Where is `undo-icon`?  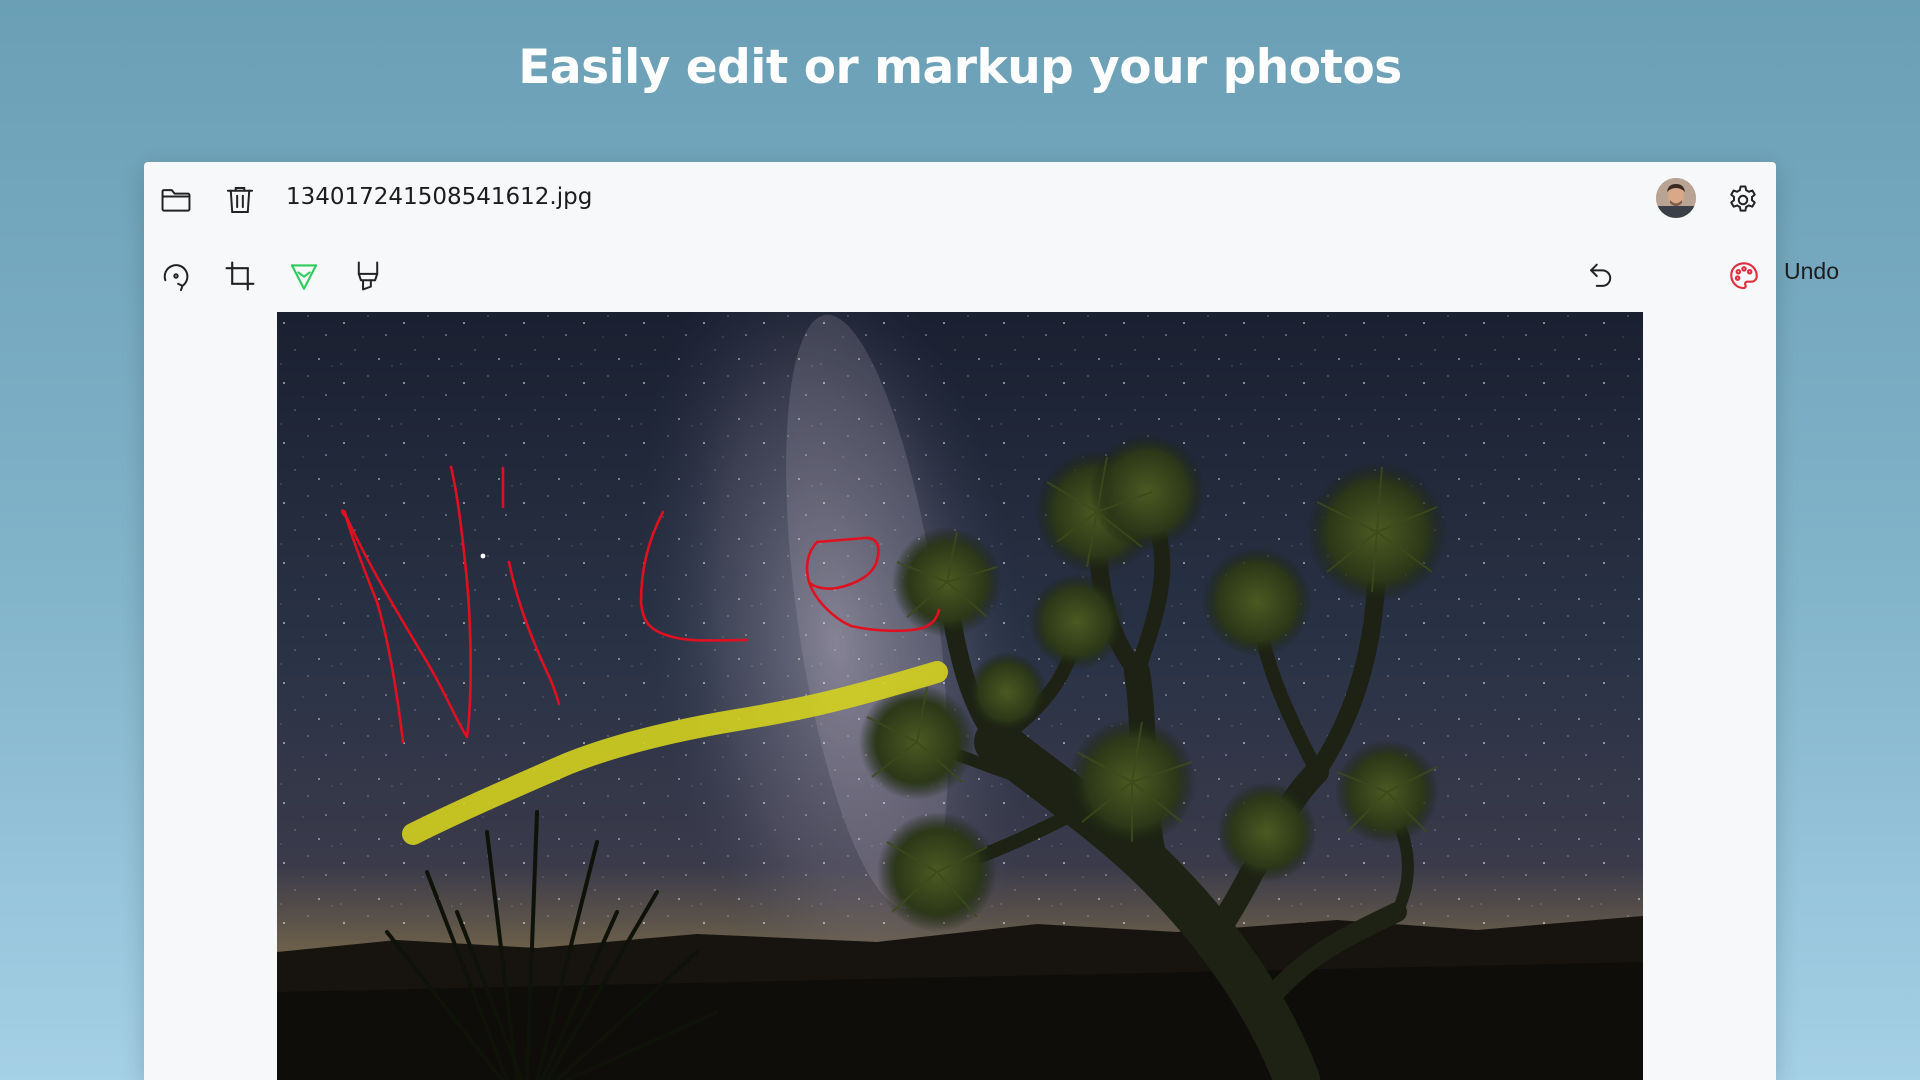
undo-icon is located at coordinates (1601, 275).